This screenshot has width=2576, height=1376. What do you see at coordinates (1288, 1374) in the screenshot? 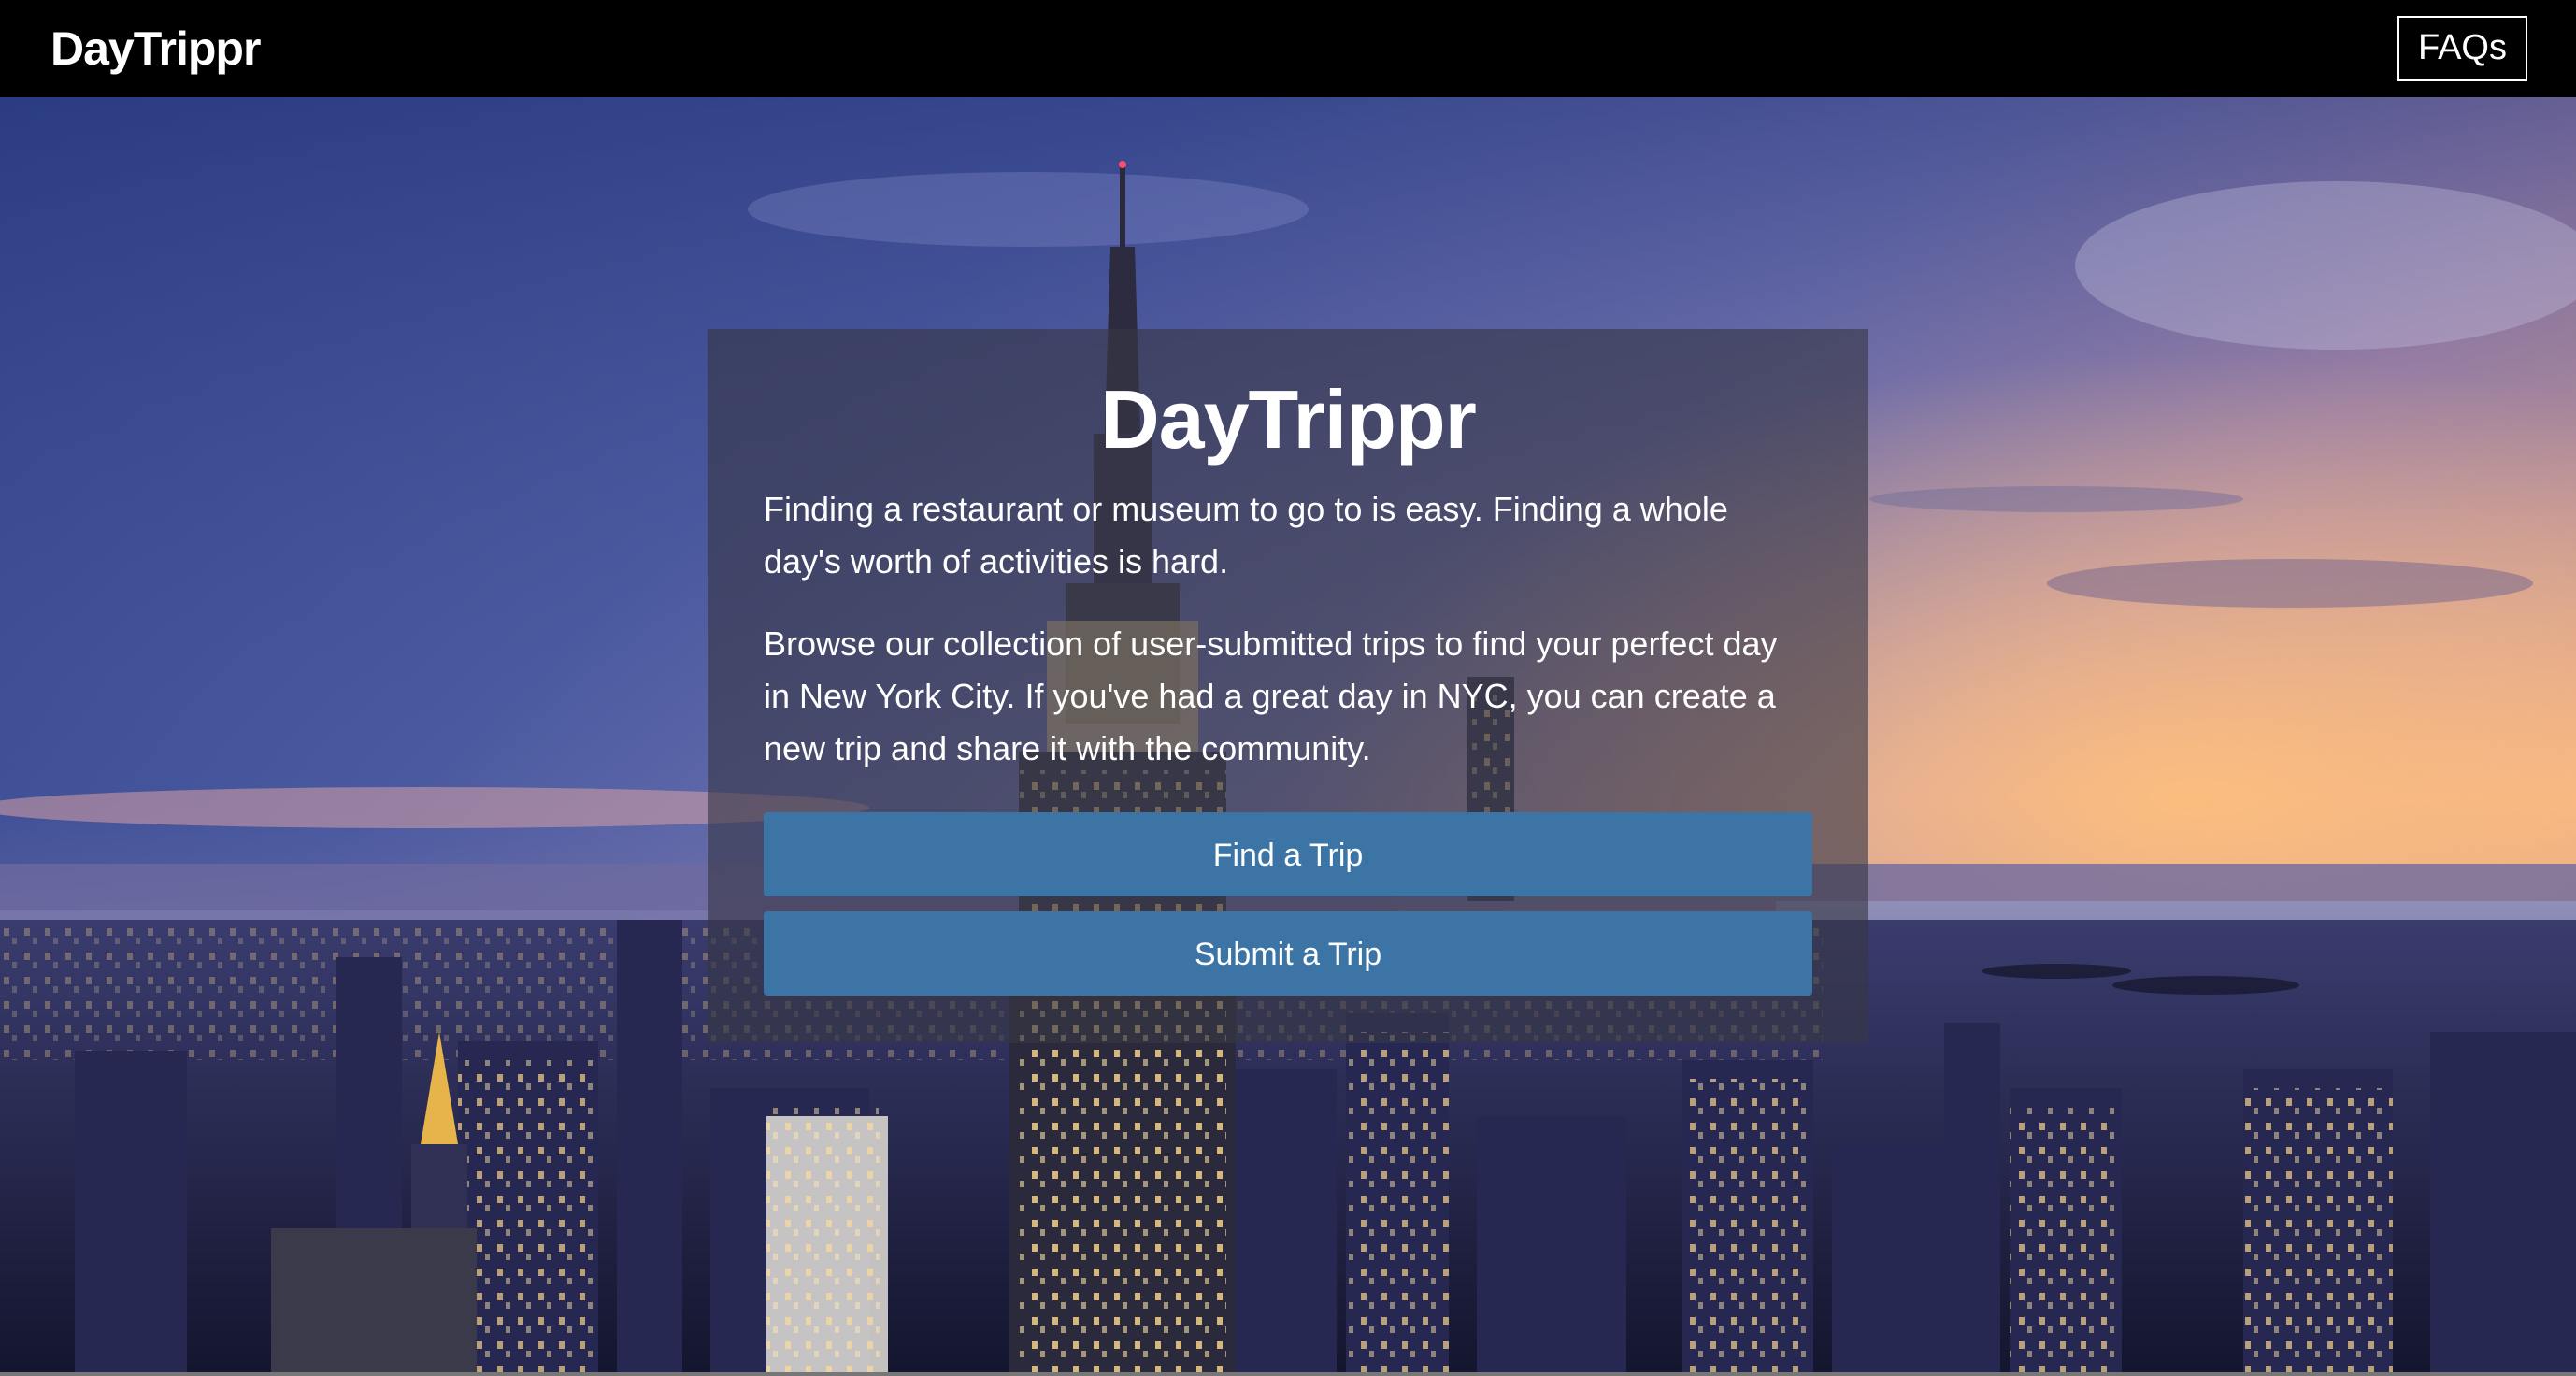
I see `page-bottom-edge` at bounding box center [1288, 1374].